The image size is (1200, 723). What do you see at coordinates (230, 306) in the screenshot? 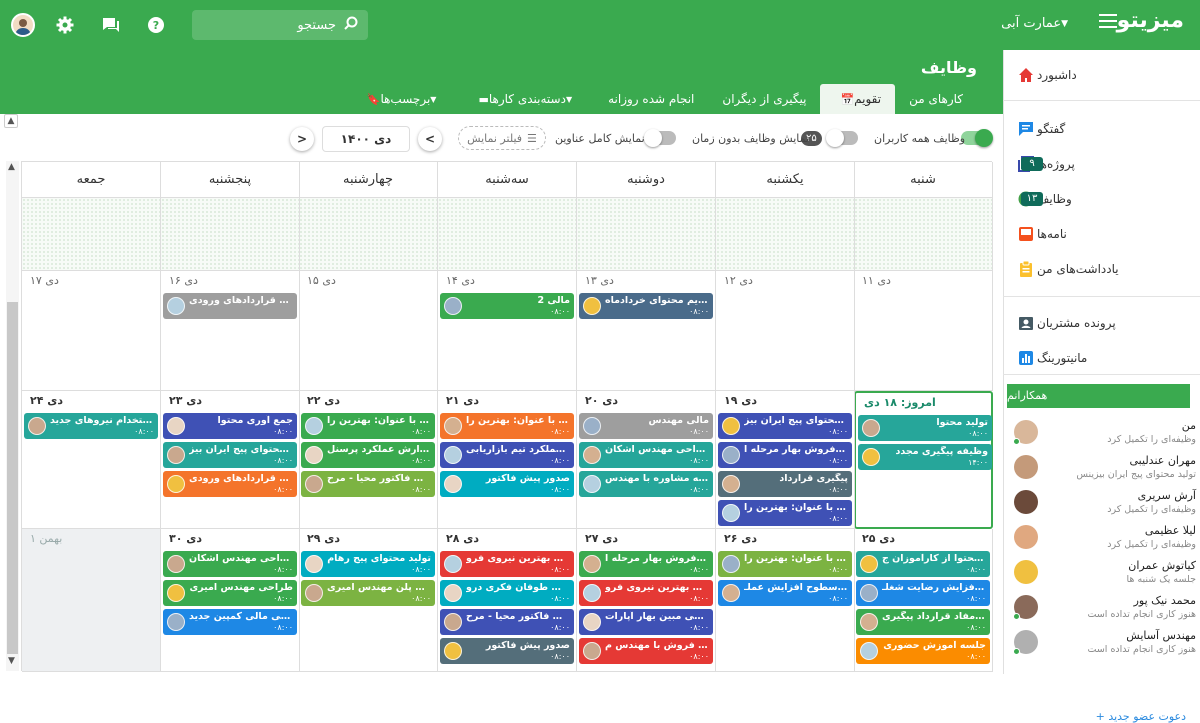
I see `task-event: بررسی قراردادهای ورودی` at bounding box center [230, 306].